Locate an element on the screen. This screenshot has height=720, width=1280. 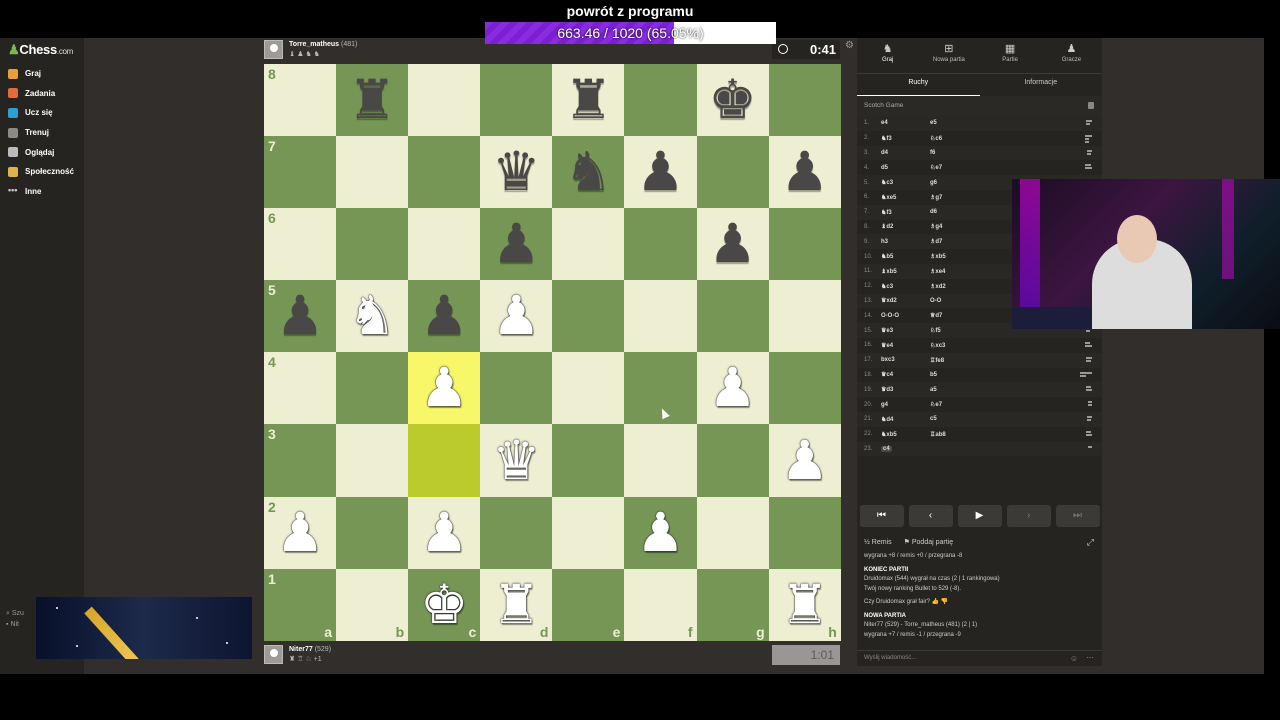
white-move: bxc3 is located at coordinates (905, 360).